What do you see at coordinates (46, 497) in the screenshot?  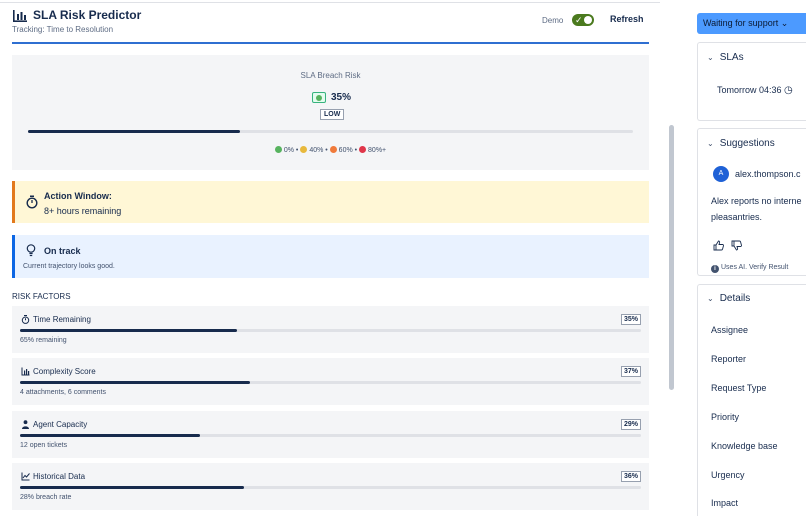 I see `factor-detail: 28% breach rate` at bounding box center [46, 497].